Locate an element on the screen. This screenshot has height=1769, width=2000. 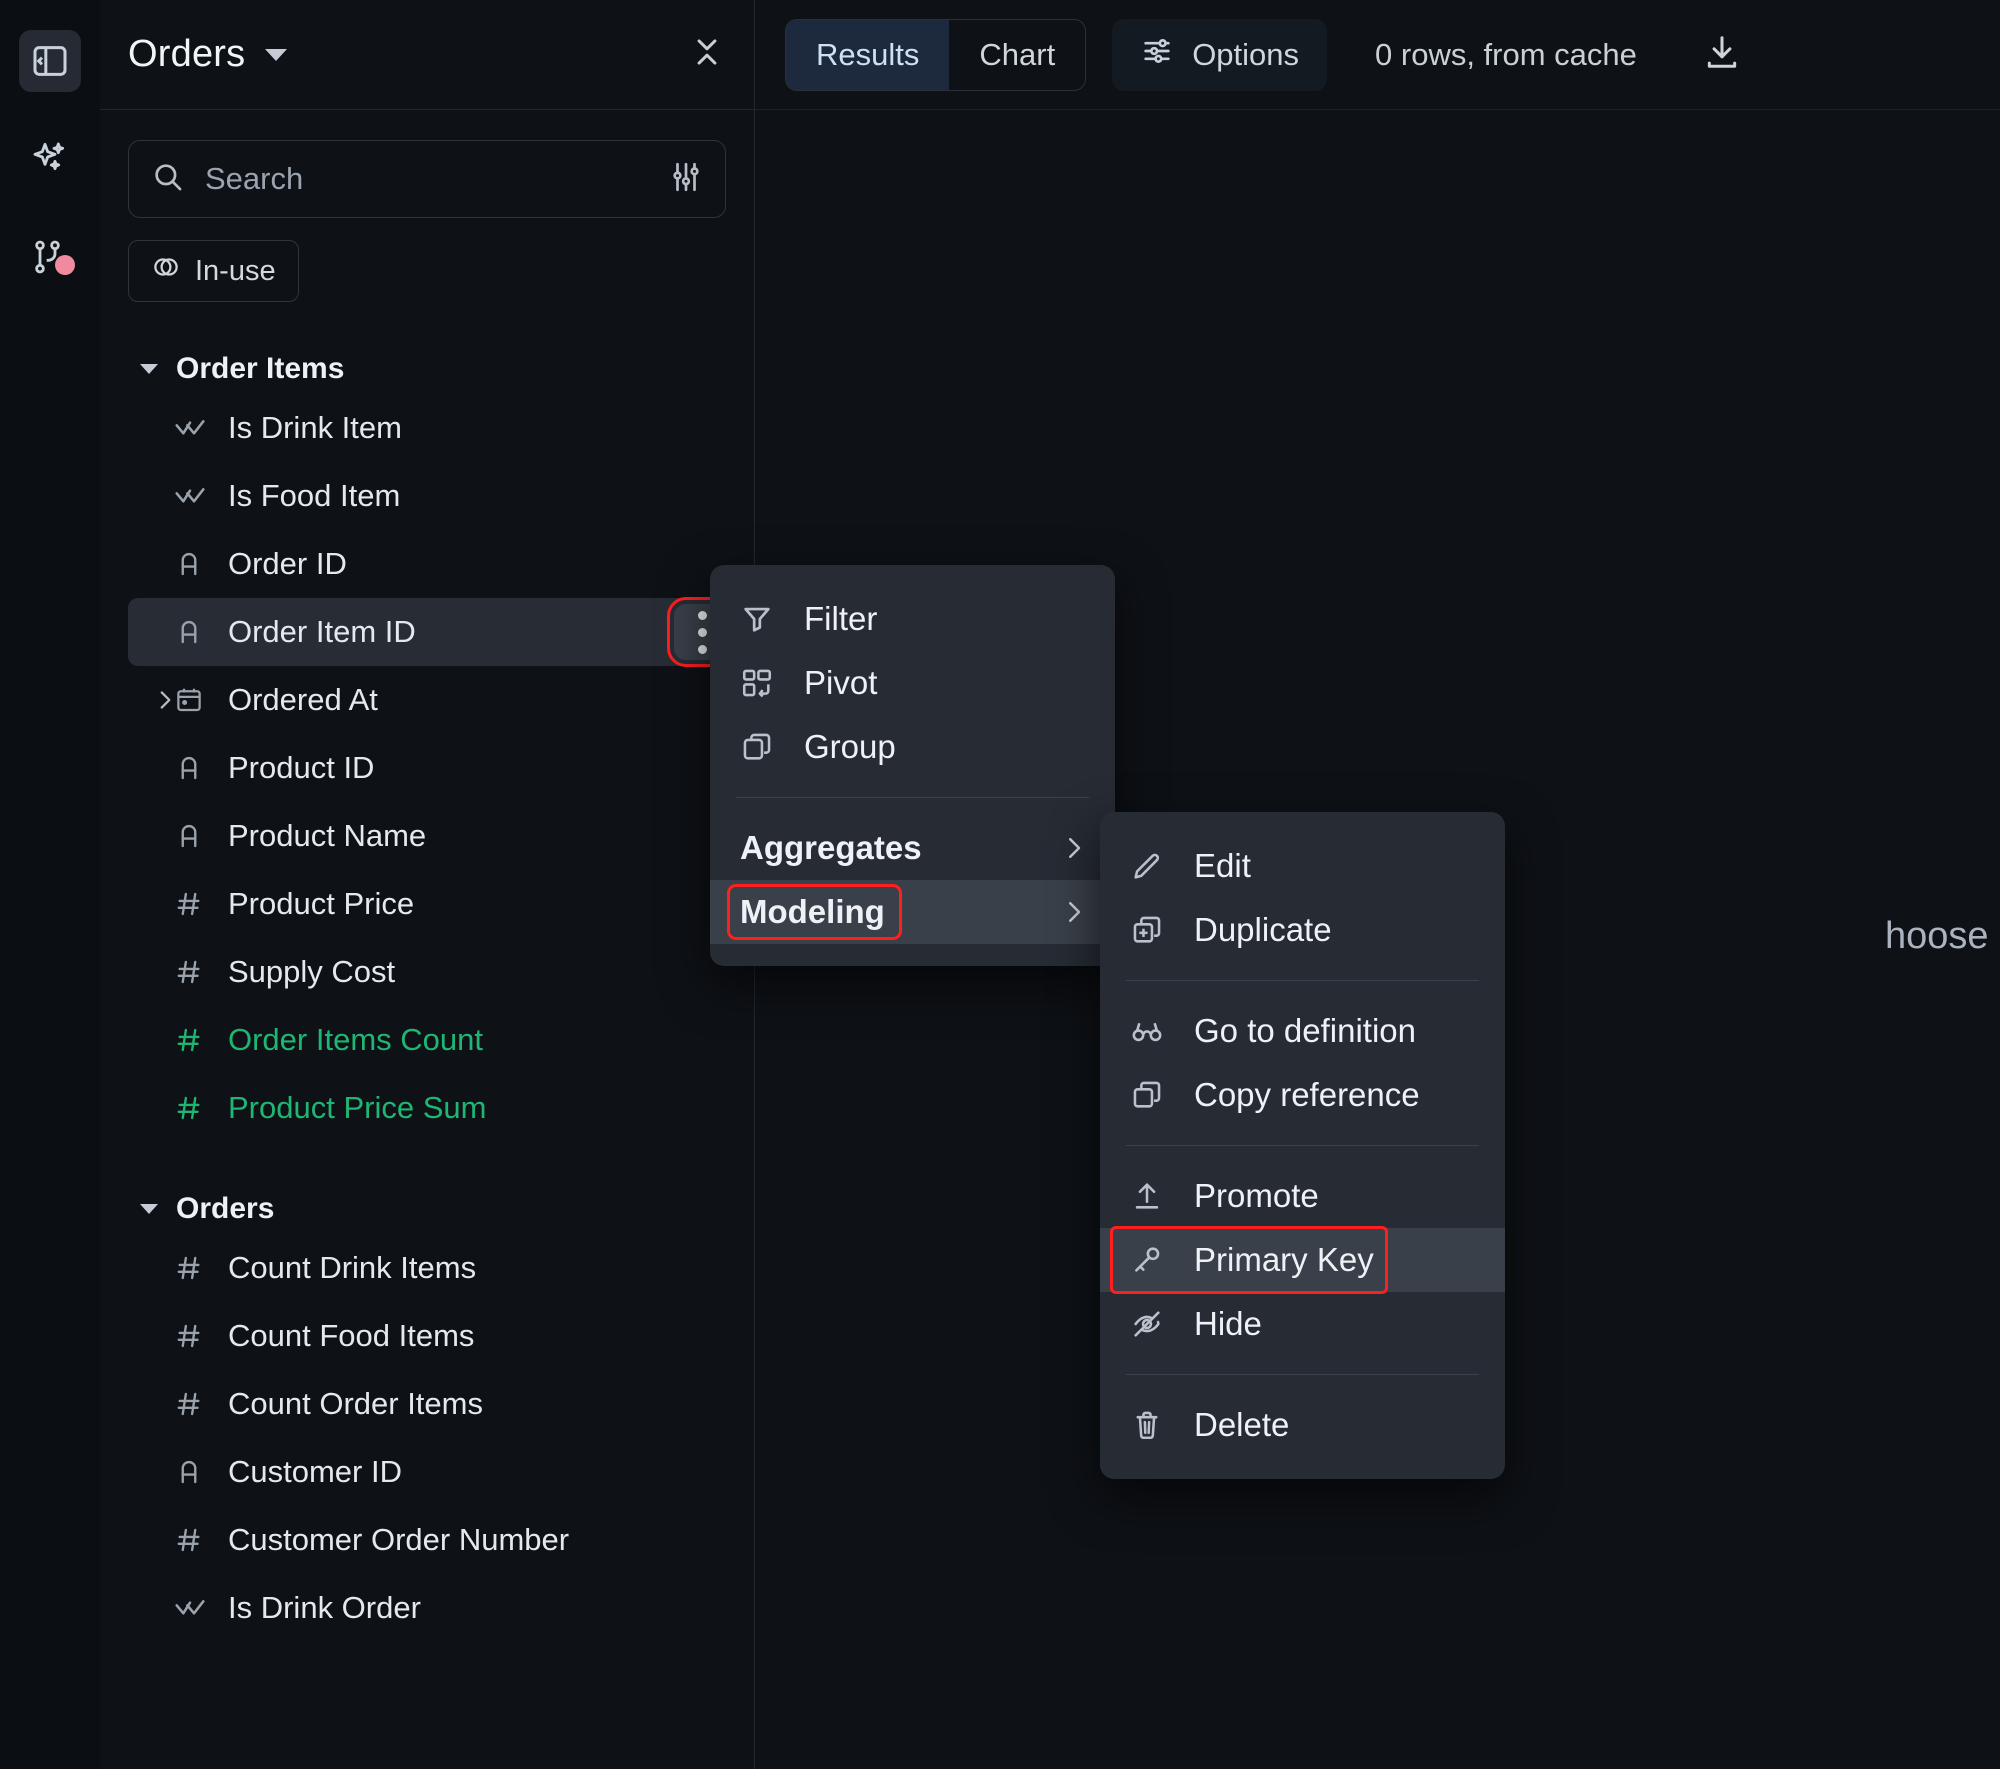
field-label: Count Food Items is located at coordinates (351, 1335).